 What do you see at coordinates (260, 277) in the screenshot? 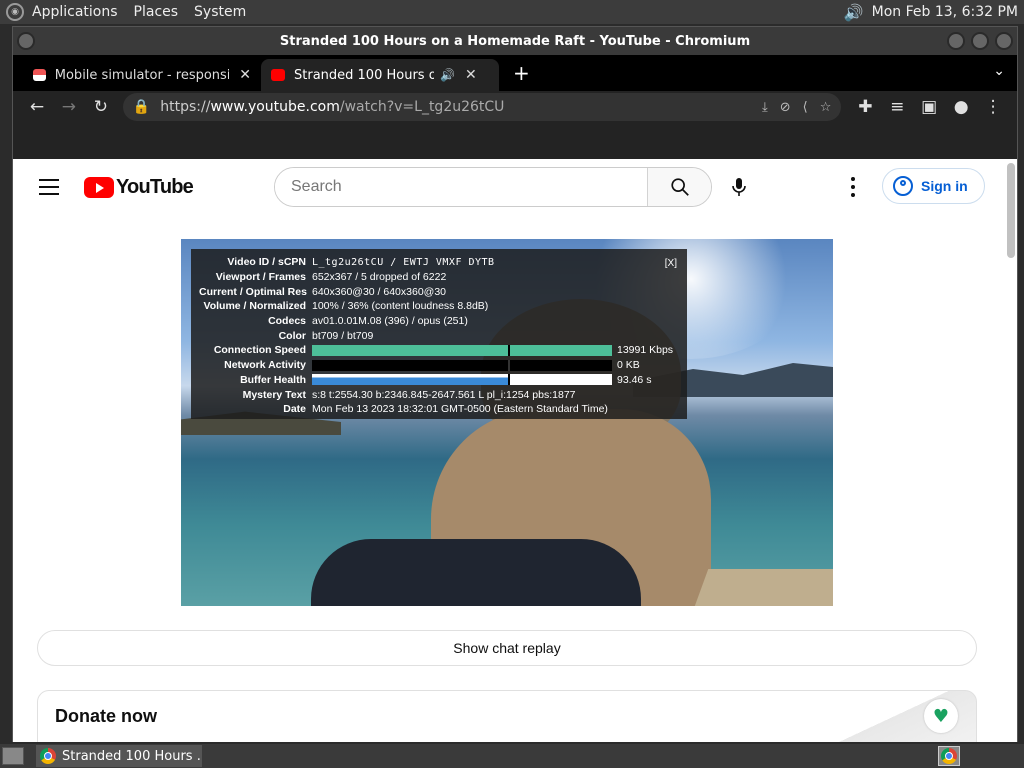
I see `stats-label: Viewport / Frames` at bounding box center [260, 277].